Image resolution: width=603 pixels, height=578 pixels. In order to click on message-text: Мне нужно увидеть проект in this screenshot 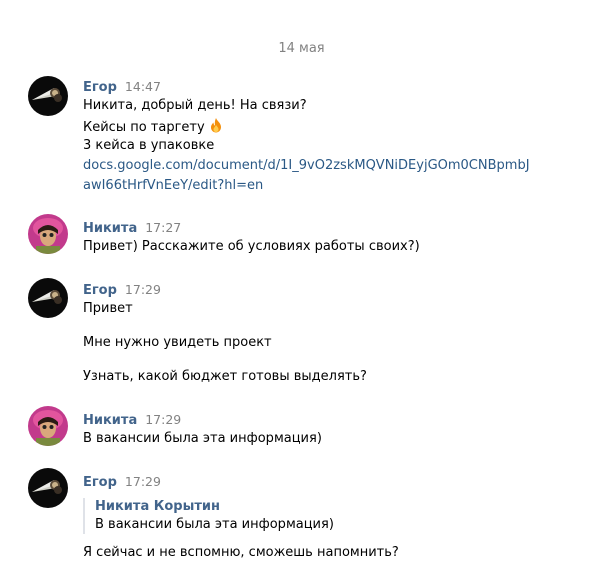, I will do `click(177, 342)`.